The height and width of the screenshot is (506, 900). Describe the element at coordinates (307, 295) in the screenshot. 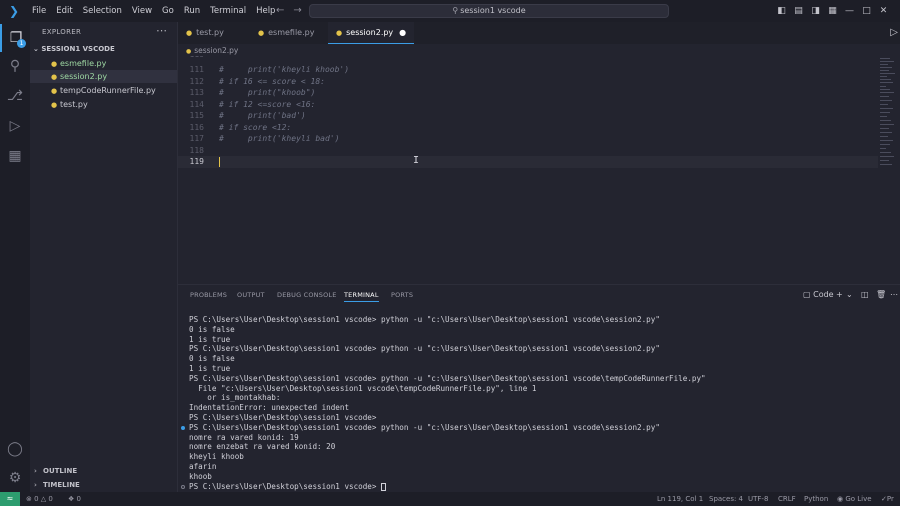

I see `tab-debug-console: DEBUG CONSOLE` at that location.